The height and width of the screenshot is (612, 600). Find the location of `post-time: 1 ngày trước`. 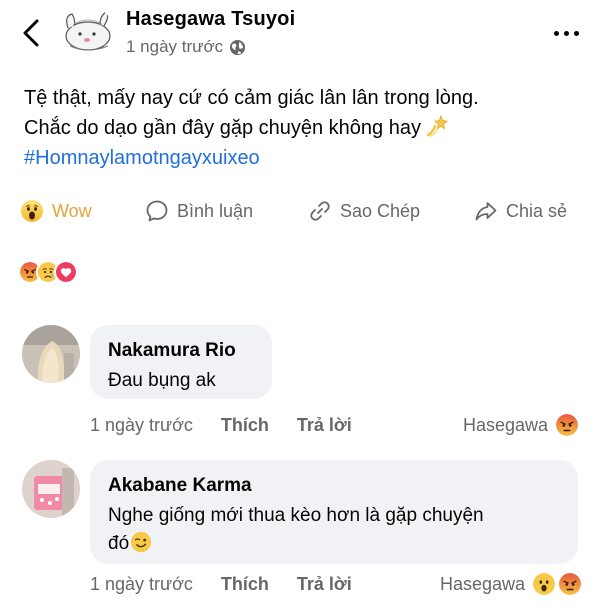

post-time: 1 ngày trước is located at coordinates (175, 46).